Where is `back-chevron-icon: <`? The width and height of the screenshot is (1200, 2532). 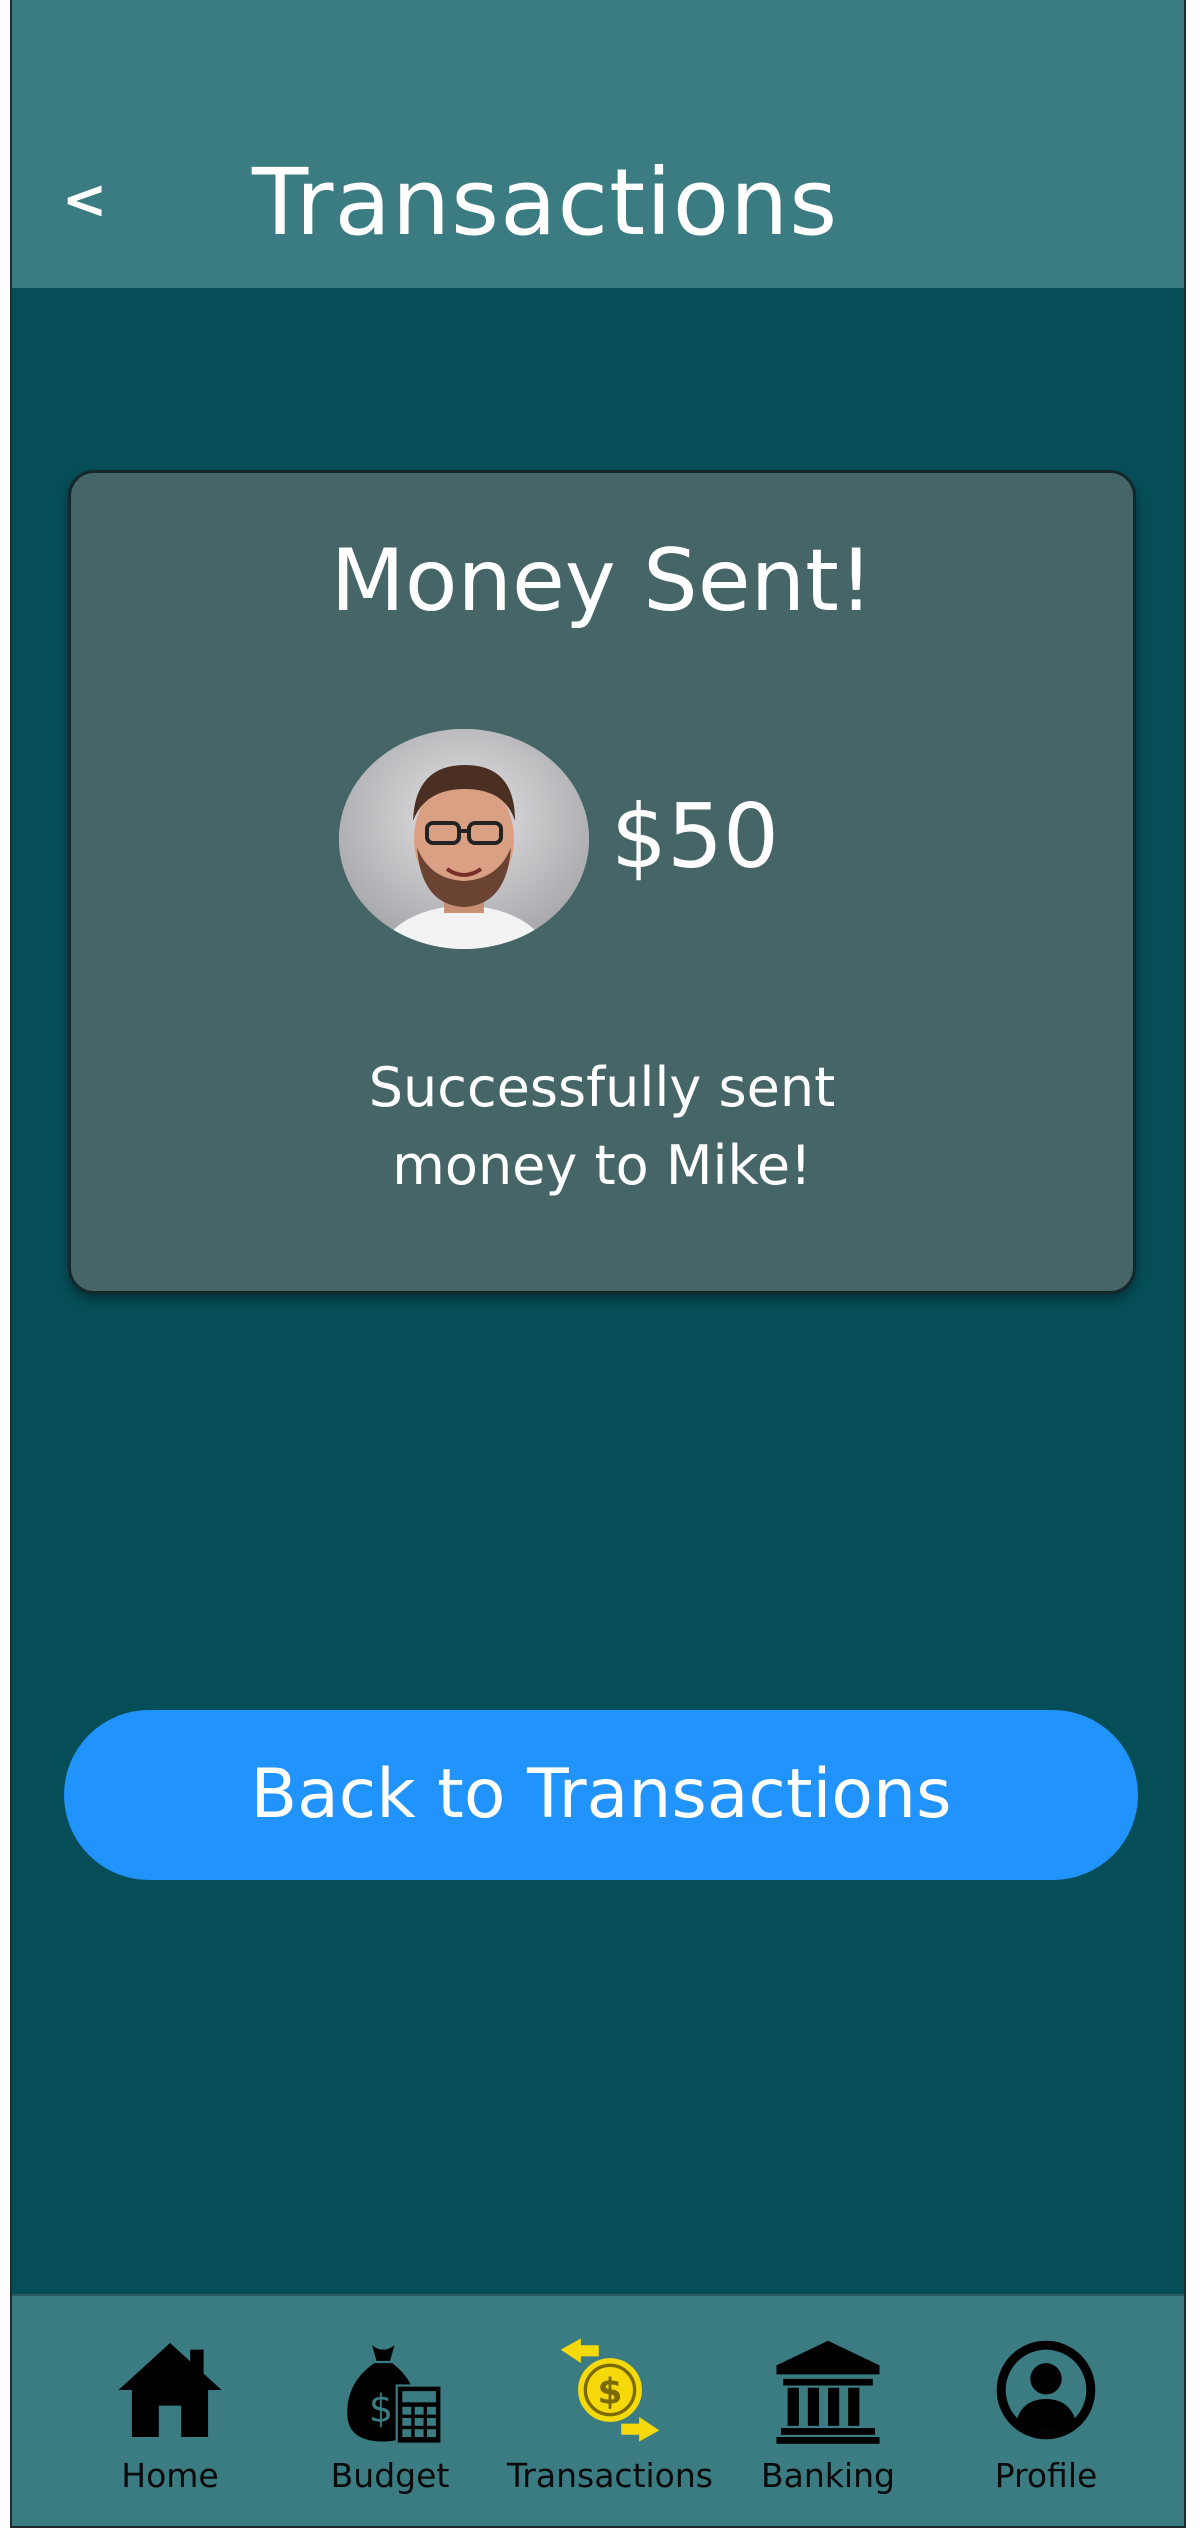
back-chevron-icon: < is located at coordinates (92, 200).